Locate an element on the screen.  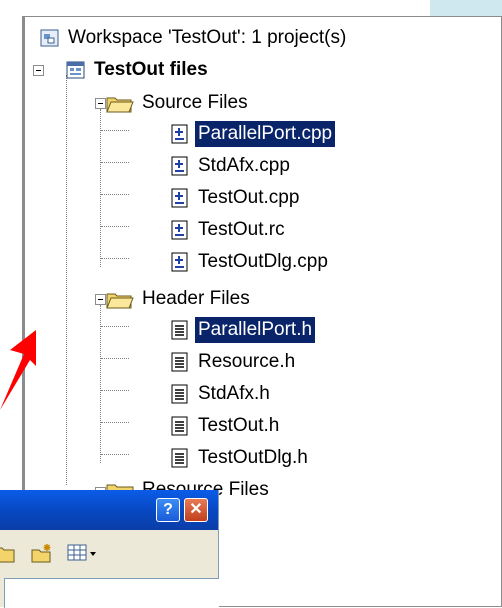
tree-file-item: Resource.h is located at coordinates (233, 362).